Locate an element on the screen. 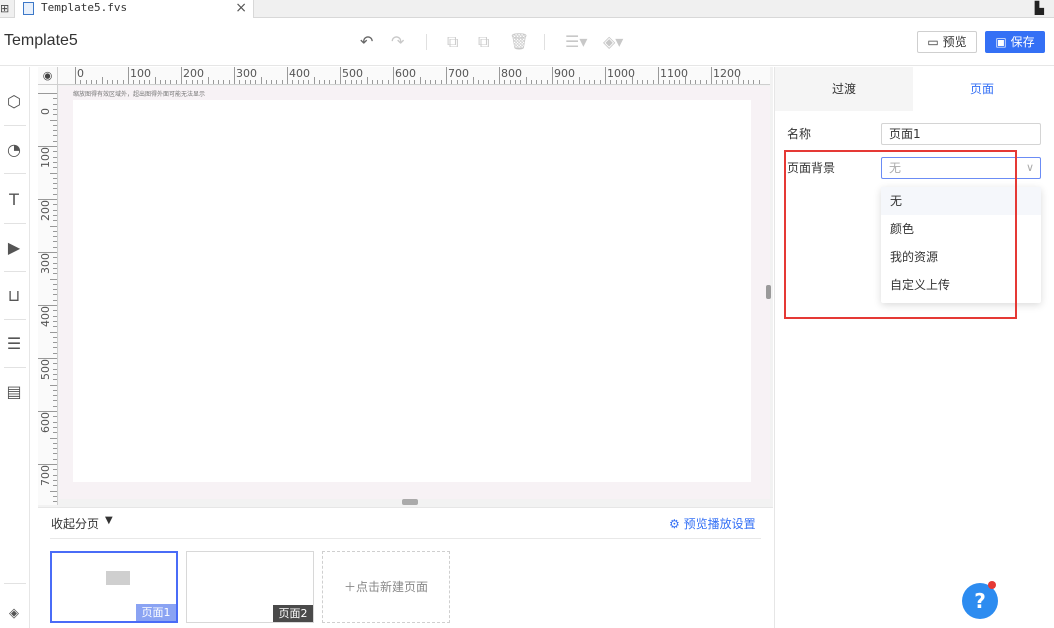 This screenshot has width=1054, height=628. page-thumbnail-label: 页面1 is located at coordinates (156, 612).